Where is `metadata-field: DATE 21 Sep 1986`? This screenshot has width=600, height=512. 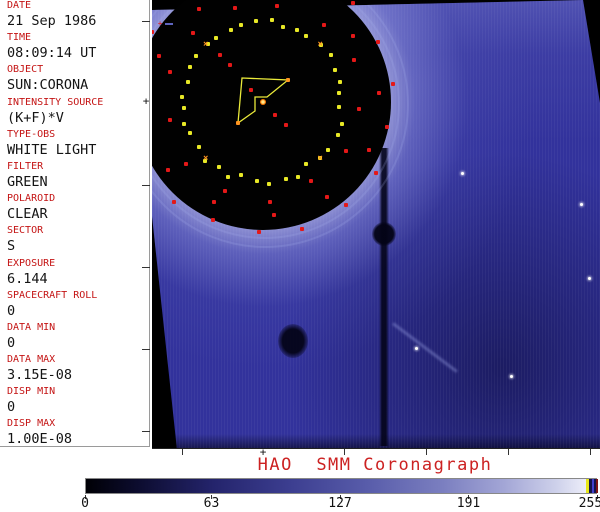
metadata-field: DATE 21 Sep 1986 is located at coordinates (74, 16).